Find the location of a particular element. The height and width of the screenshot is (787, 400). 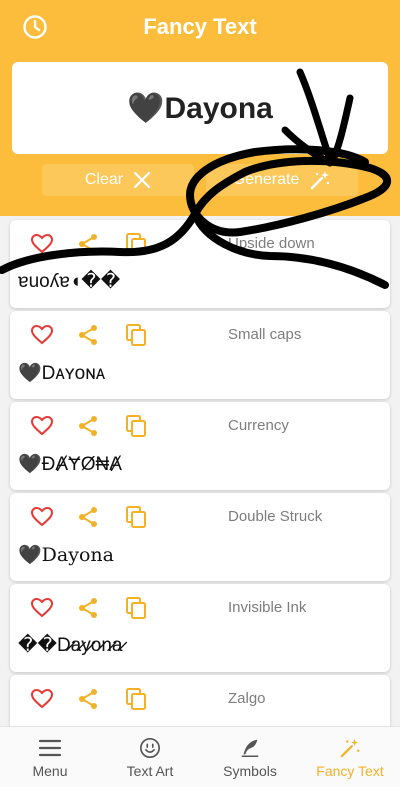

text-input: 🖤Dayona is located at coordinates (200, 108).